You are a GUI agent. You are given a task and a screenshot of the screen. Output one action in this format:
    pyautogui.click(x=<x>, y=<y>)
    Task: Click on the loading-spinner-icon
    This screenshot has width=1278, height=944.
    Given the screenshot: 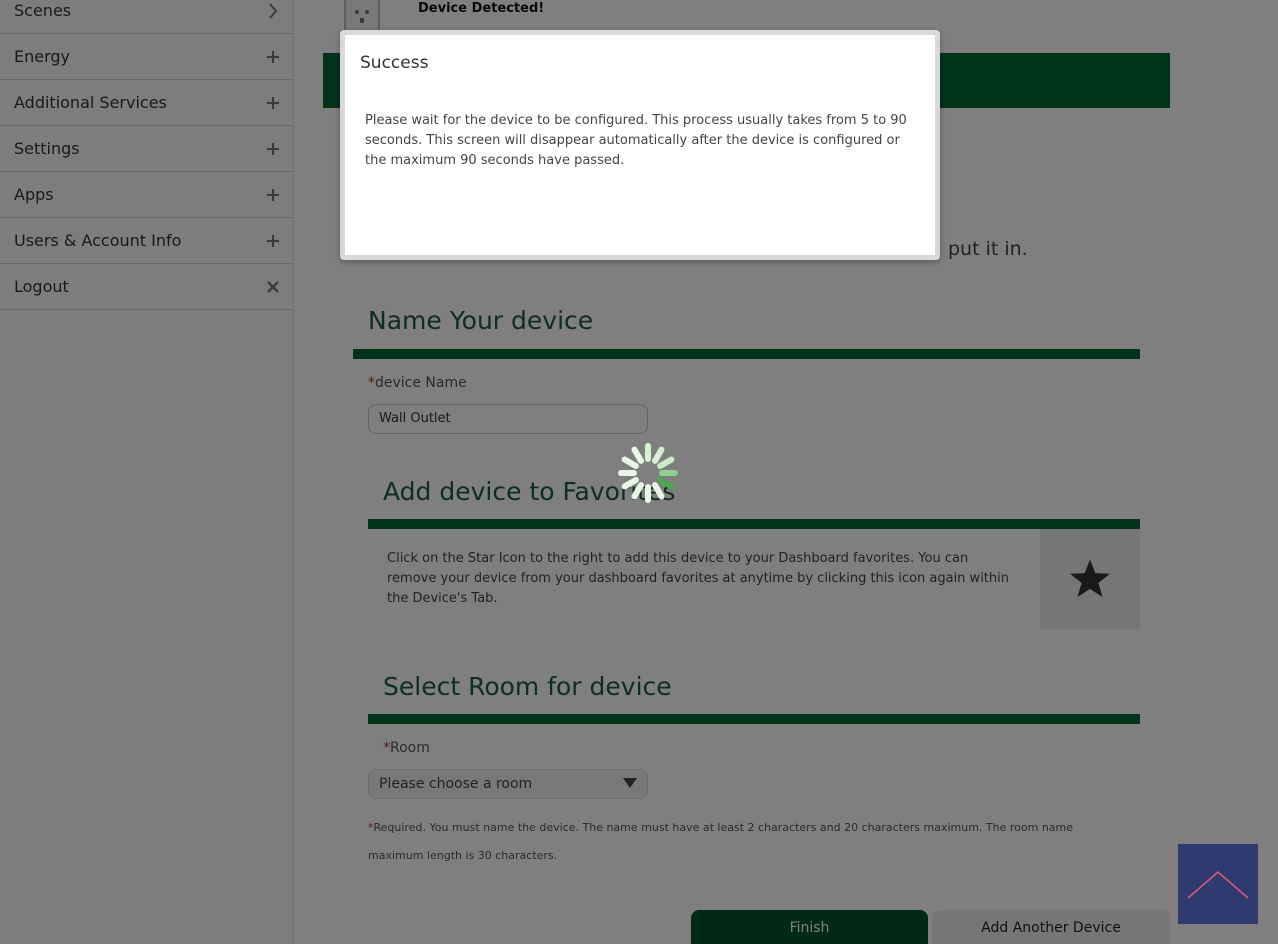 What is the action you would take?
    pyautogui.click(x=648, y=473)
    